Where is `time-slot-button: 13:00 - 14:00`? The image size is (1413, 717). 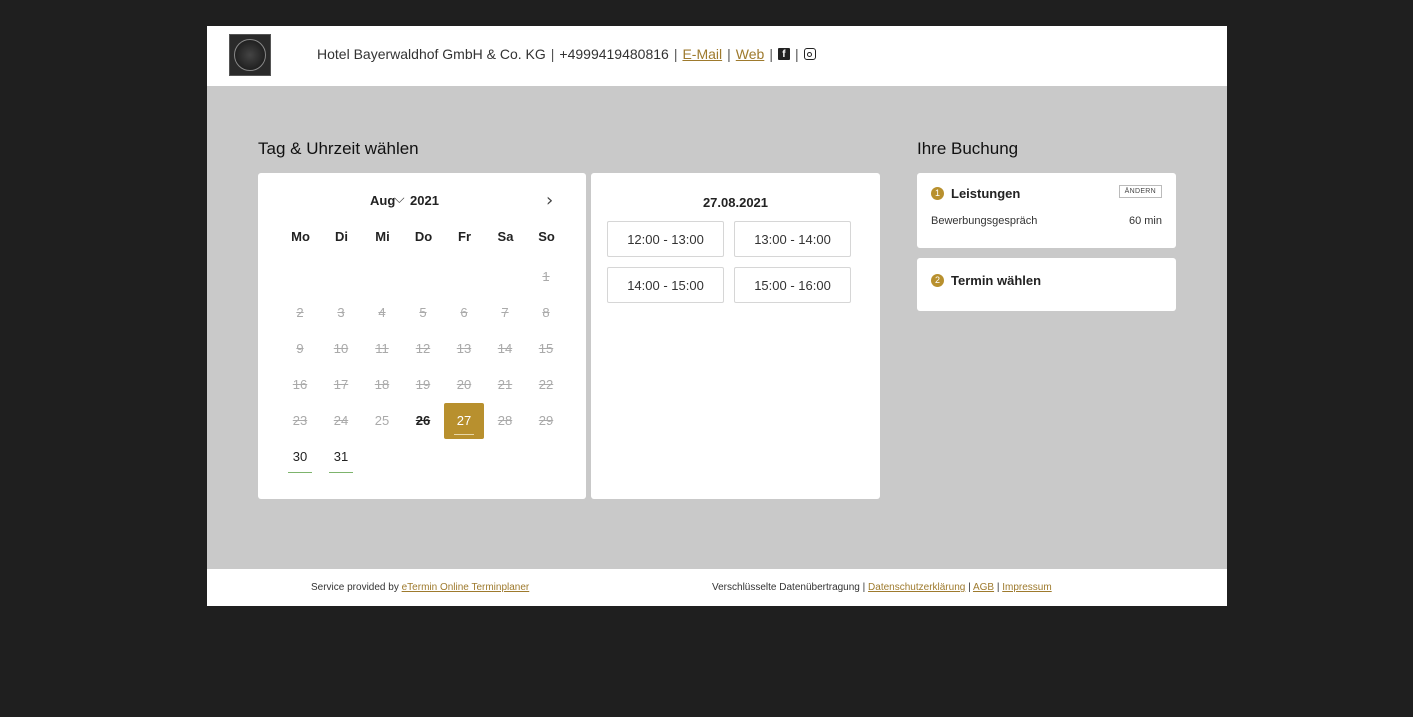
time-slot-button: 13:00 - 14:00 is located at coordinates (792, 239).